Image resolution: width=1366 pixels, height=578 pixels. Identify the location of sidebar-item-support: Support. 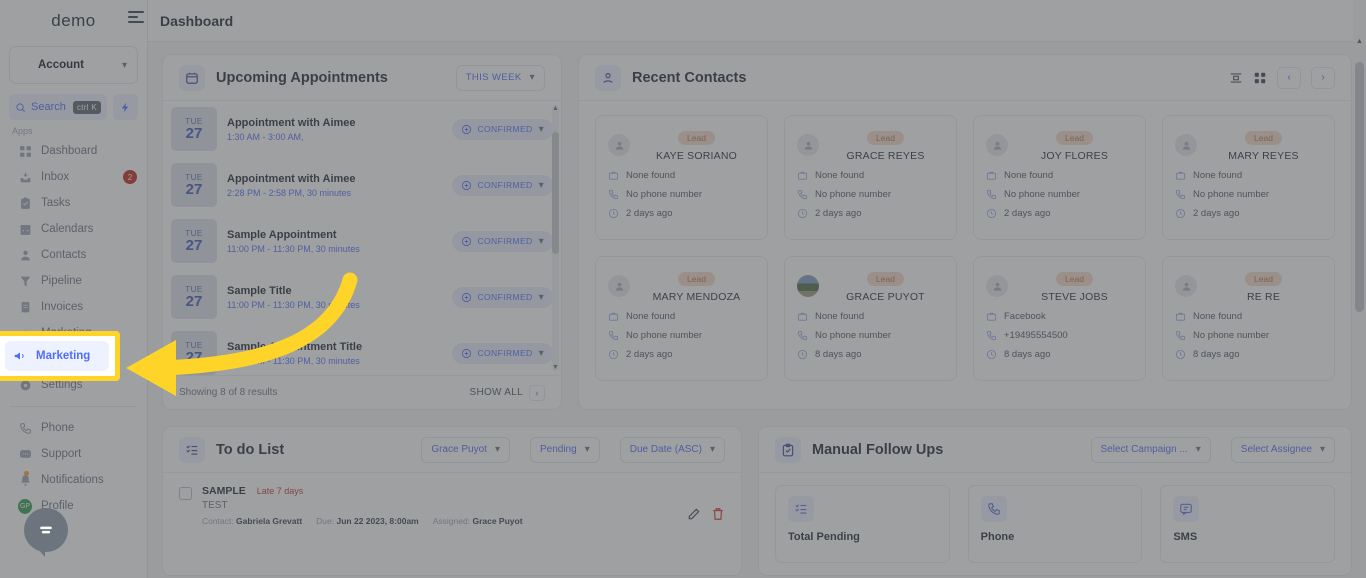
(73, 454).